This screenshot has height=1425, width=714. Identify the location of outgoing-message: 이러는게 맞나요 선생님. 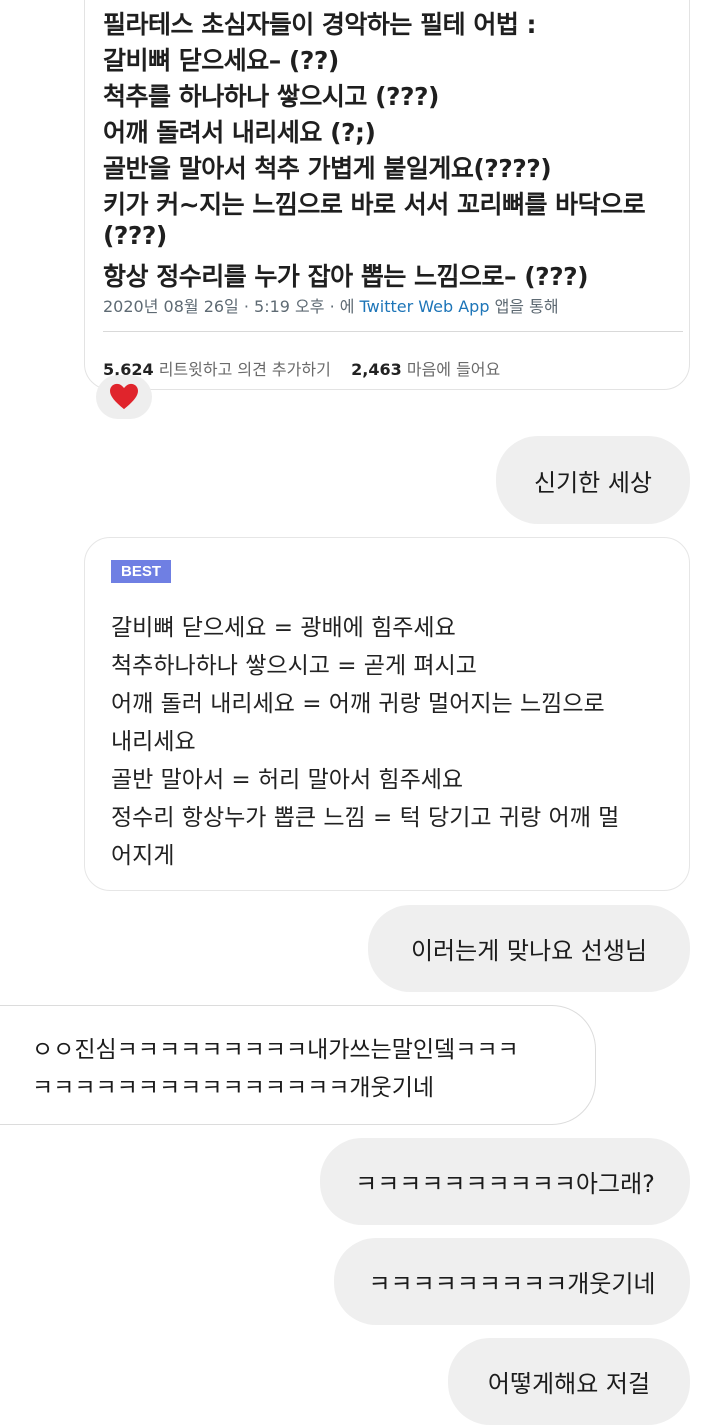
(529, 948).